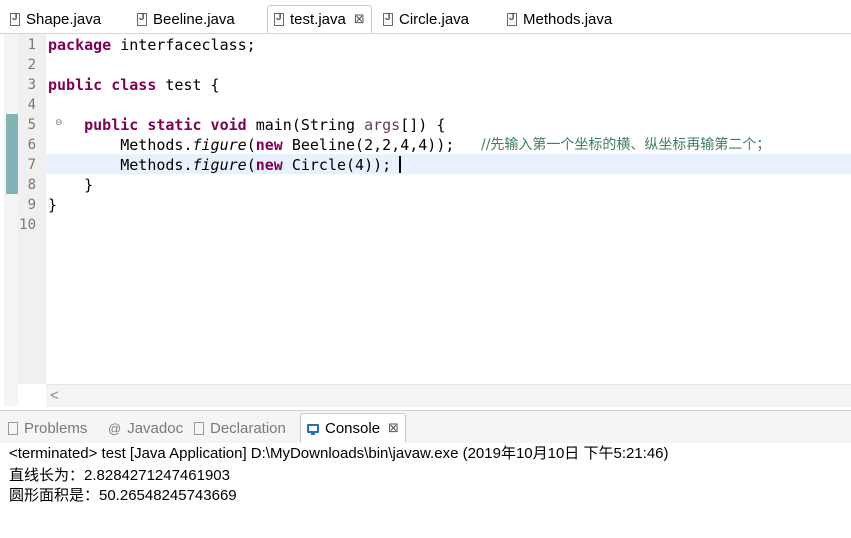 The image size is (851, 538). Describe the element at coordinates (134, 85) in the screenshot. I see `code-line: public class test {` at that location.